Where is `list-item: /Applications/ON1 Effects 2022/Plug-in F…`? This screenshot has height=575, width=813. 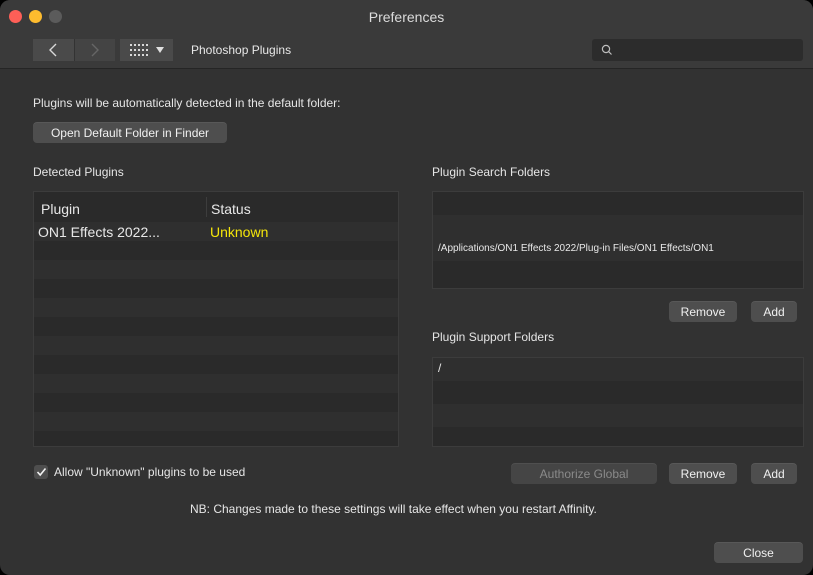 list-item: /Applications/ON1 Effects 2022/Plug-in F… is located at coordinates (618, 249).